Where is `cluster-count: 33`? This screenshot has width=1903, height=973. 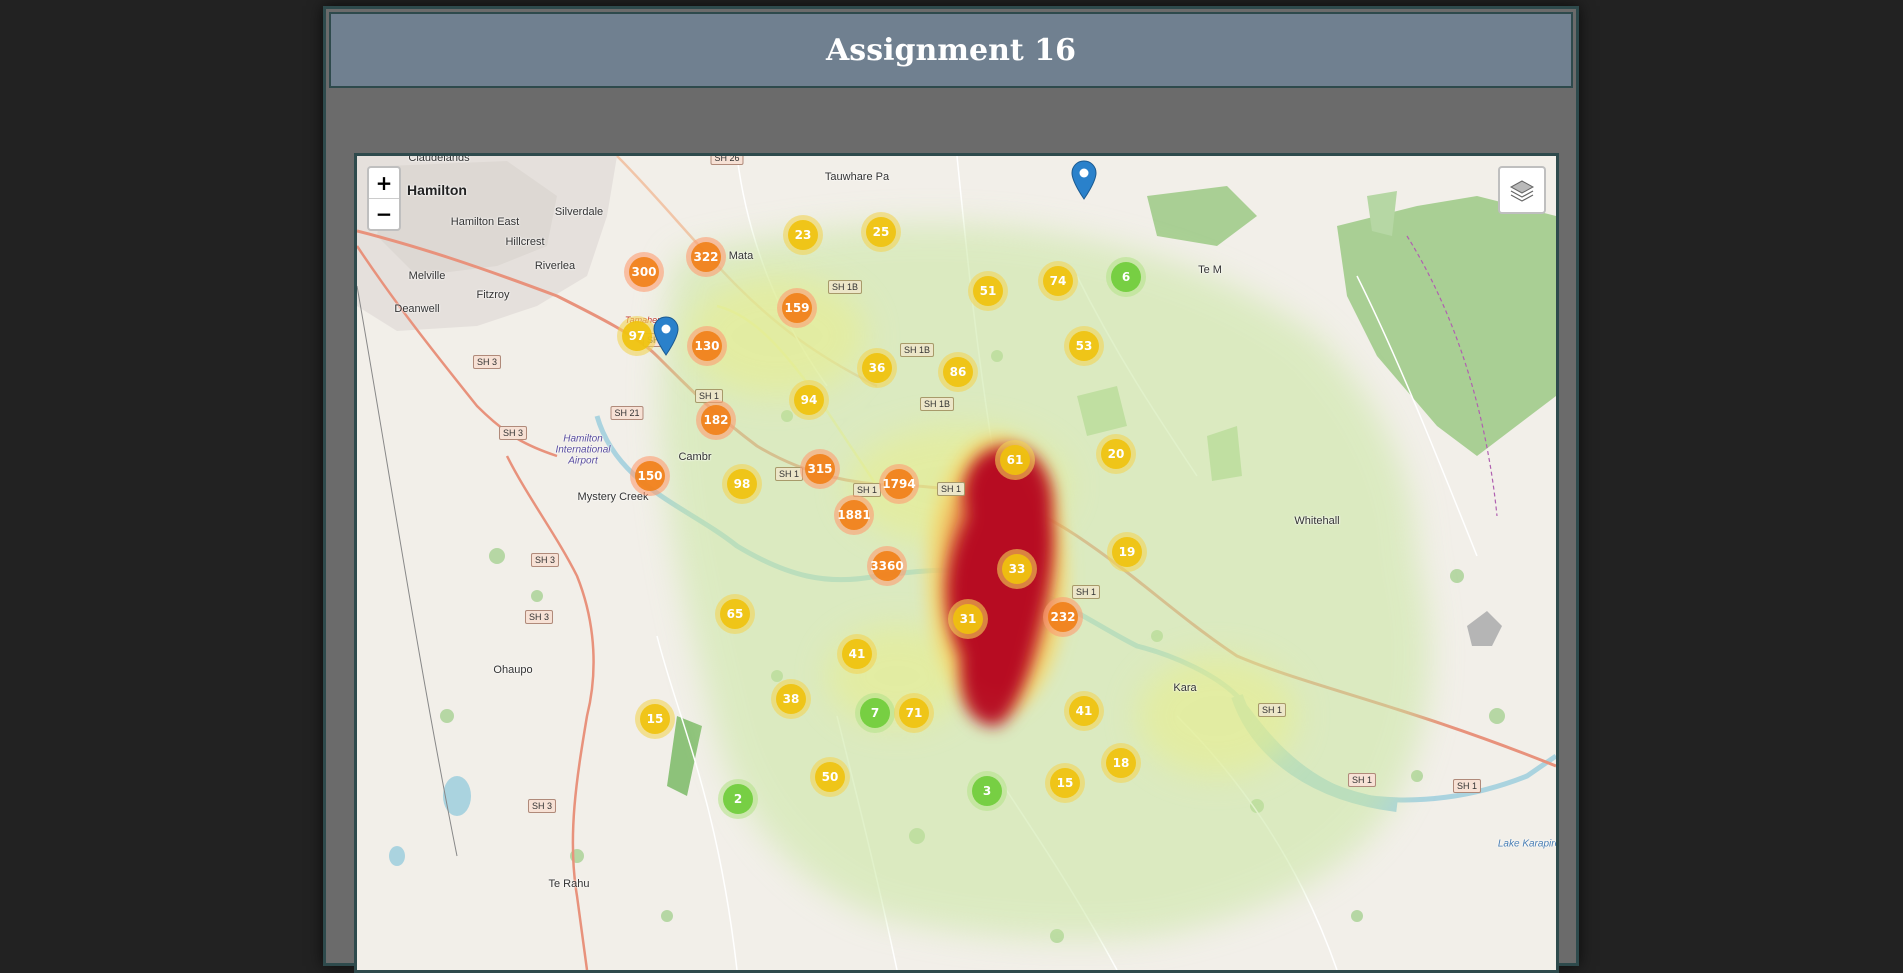 cluster-count: 33 is located at coordinates (1017, 569).